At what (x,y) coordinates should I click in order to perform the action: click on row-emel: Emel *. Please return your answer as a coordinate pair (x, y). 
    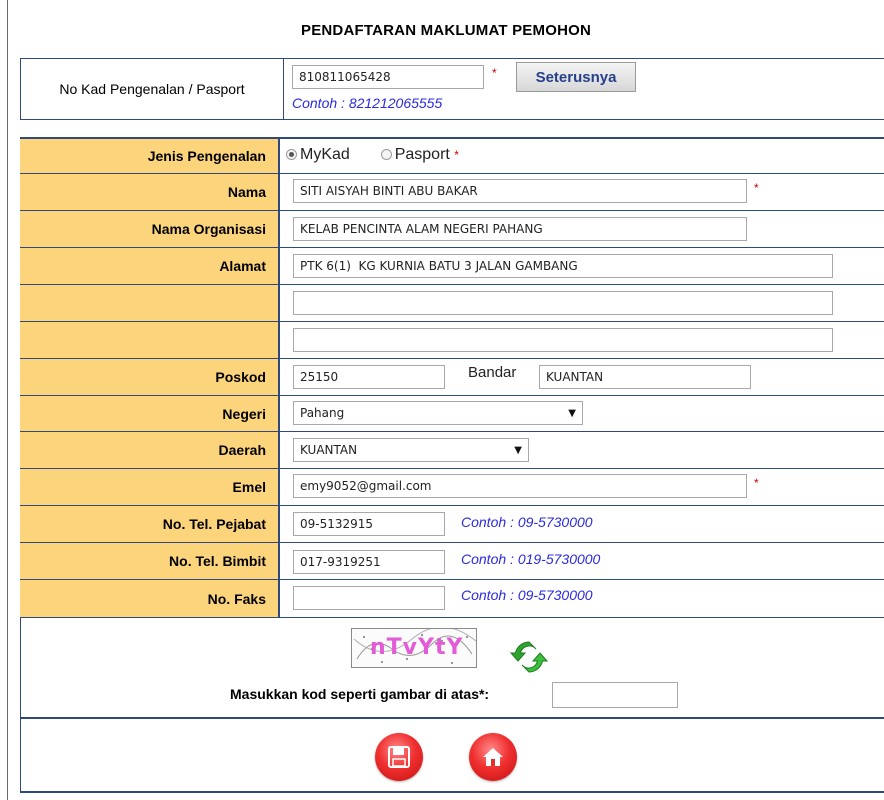
    Looking at the image, I should click on (452, 487).